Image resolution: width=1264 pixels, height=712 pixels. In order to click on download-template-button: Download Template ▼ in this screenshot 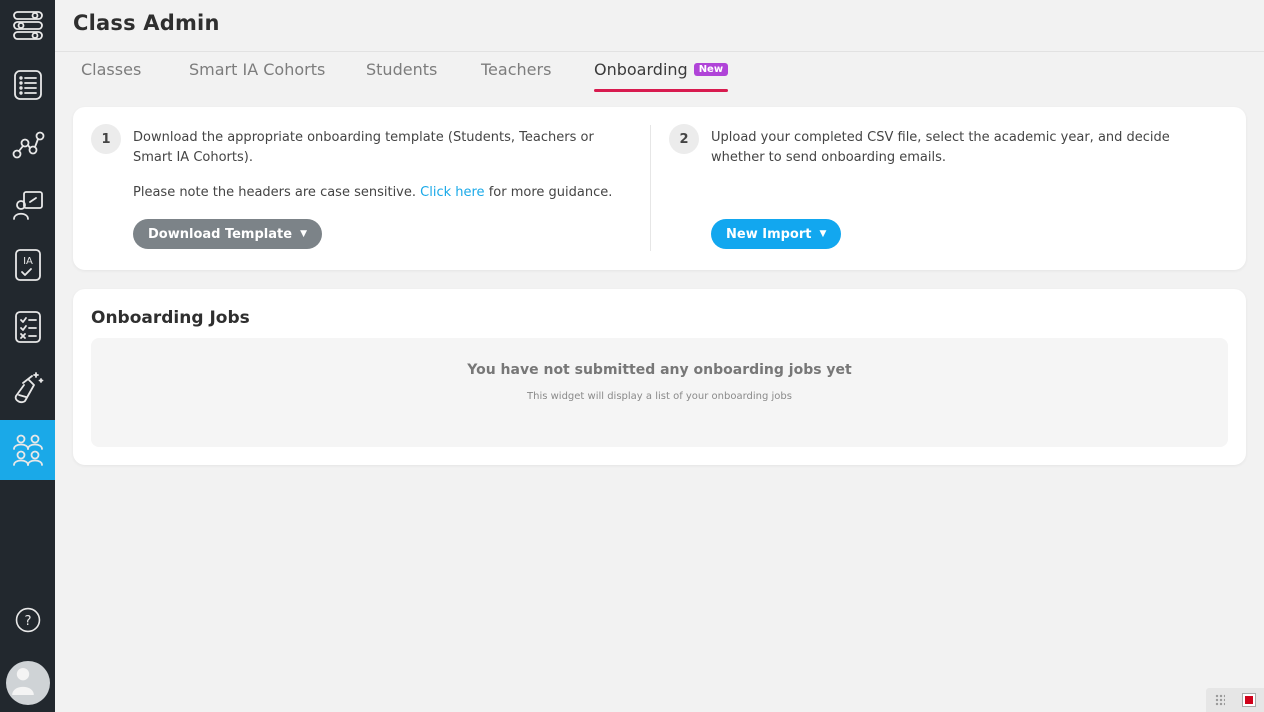, I will do `click(227, 234)`.